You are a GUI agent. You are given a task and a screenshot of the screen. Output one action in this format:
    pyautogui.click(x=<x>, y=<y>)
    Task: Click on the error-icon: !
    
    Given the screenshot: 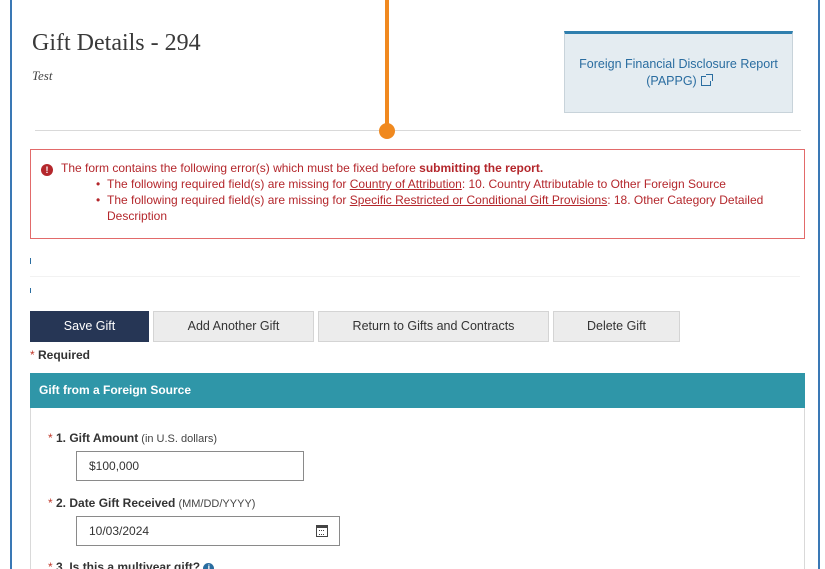 What is the action you would take?
    pyautogui.click(x=47, y=170)
    